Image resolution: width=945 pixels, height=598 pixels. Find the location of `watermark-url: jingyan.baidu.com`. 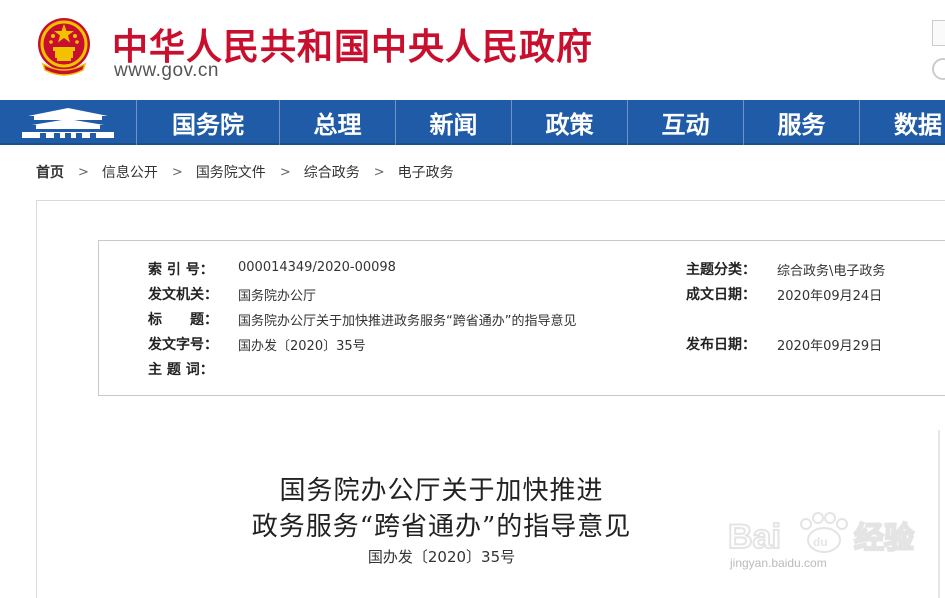

watermark-url: jingyan.baidu.com is located at coordinates (778, 563).